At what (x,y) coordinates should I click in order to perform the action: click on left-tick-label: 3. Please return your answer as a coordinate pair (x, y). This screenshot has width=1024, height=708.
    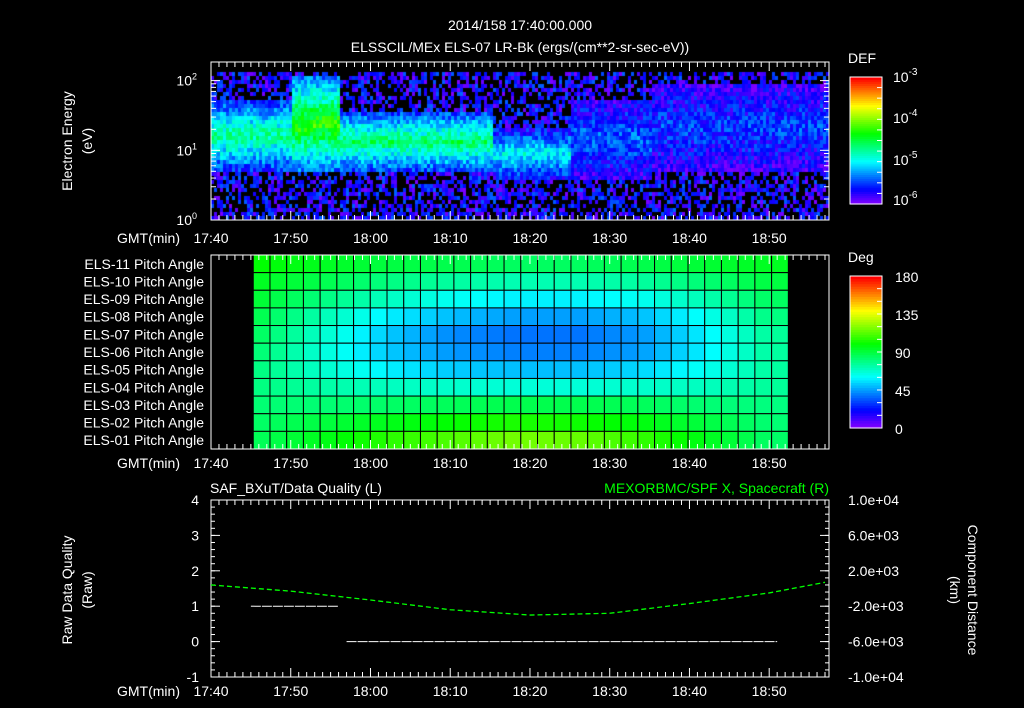
    Looking at the image, I should click on (195, 535).